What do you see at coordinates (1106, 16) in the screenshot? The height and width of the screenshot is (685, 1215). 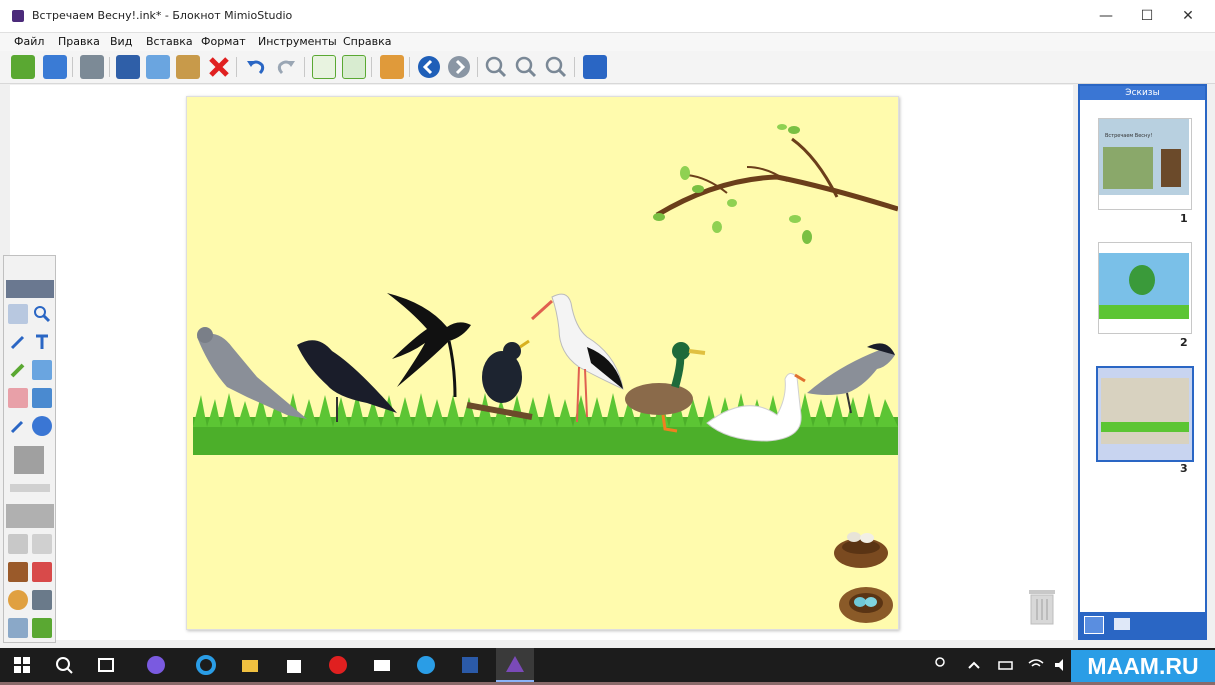 I see `minimize-button: —` at bounding box center [1106, 16].